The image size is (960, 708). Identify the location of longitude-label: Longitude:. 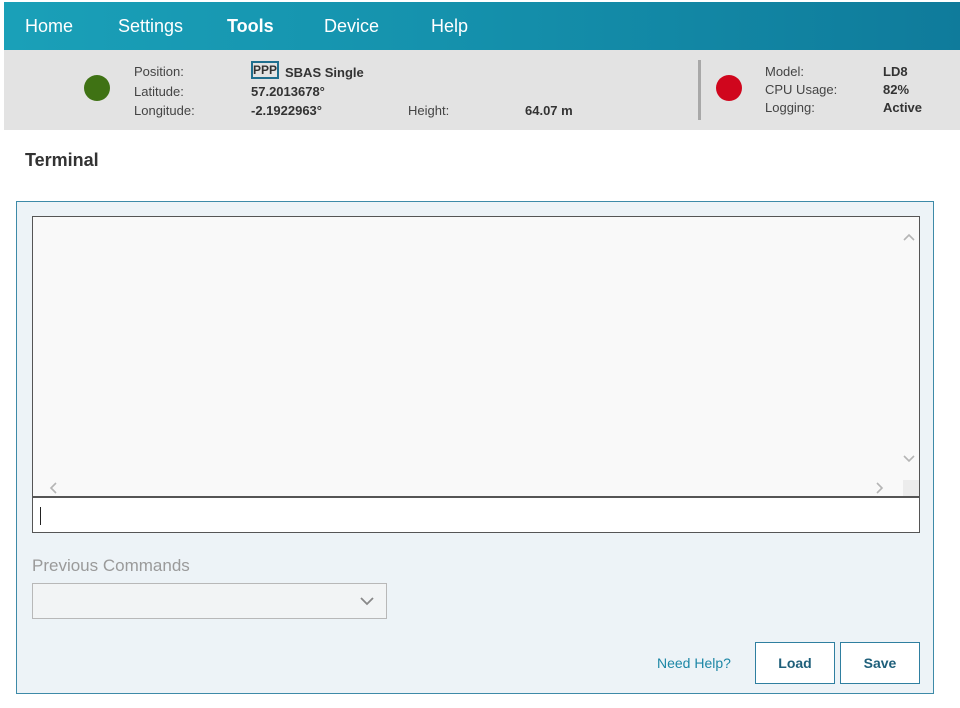
(164, 110).